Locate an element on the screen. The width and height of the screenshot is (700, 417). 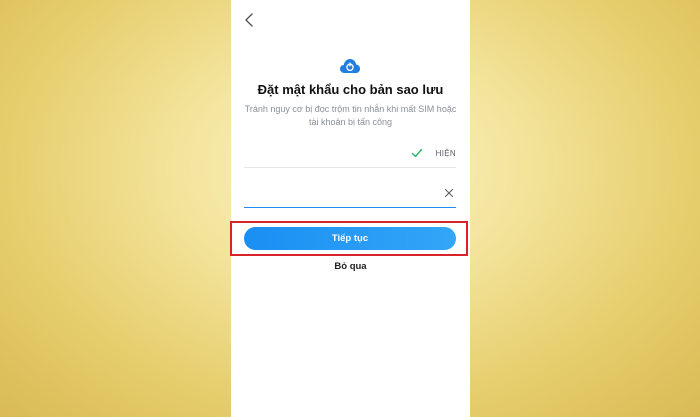
highlight-box is located at coordinates (349, 238).